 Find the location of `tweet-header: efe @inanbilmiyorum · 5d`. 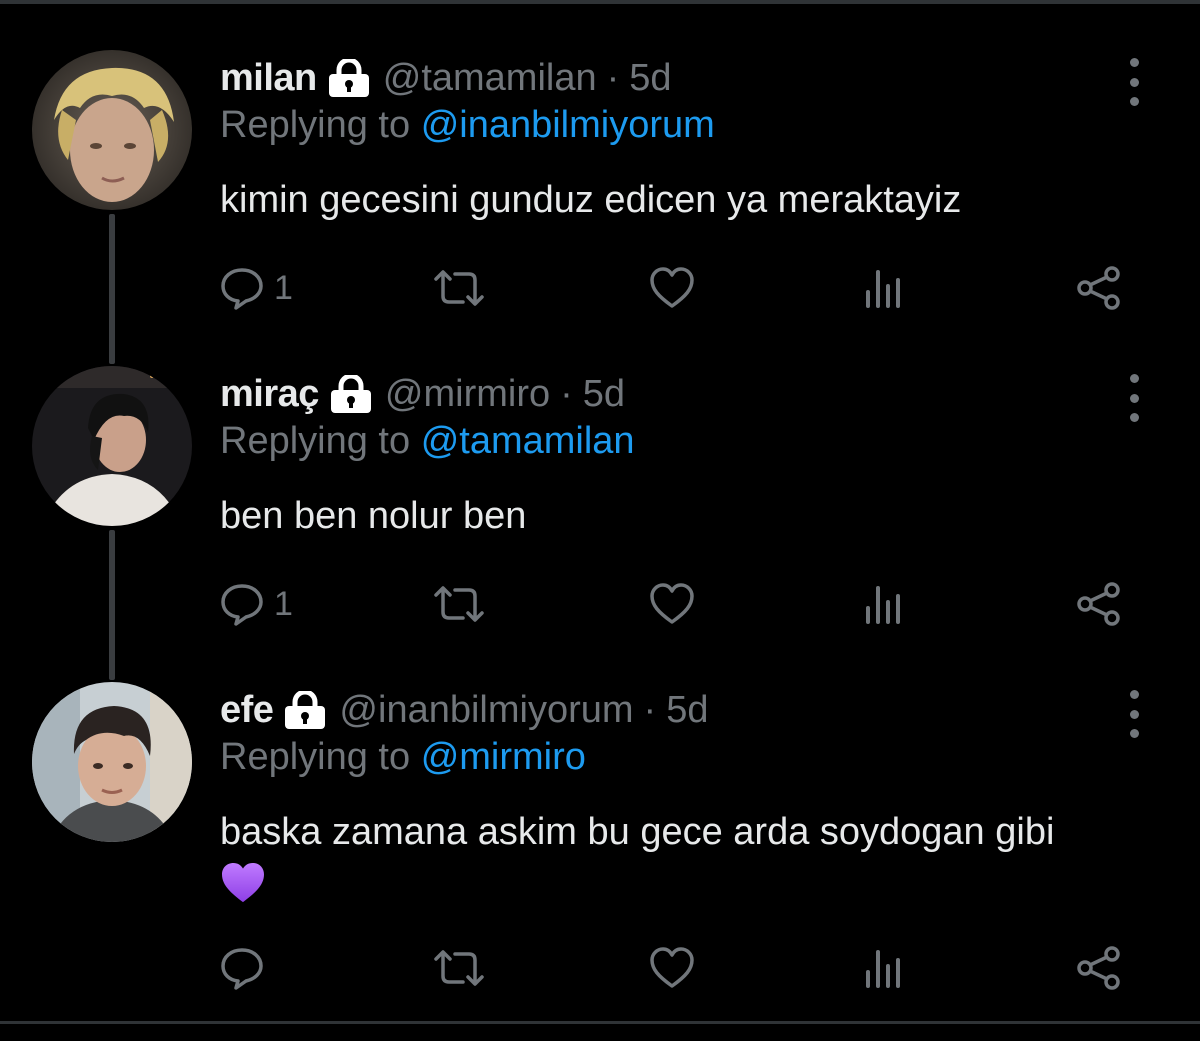

tweet-header: efe @inanbilmiyorum · 5d is located at coordinates (464, 710).